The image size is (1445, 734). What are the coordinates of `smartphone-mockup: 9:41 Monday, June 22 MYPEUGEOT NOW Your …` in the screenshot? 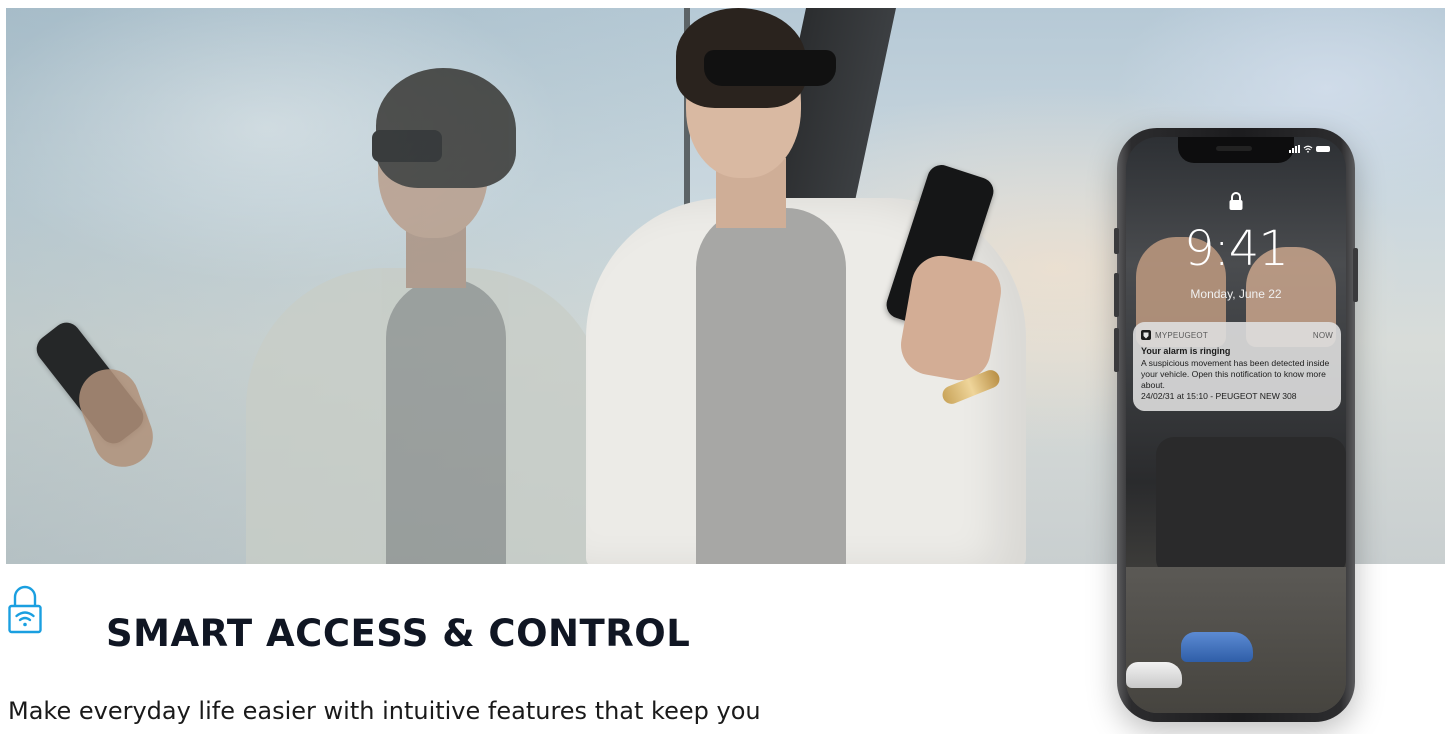 It's located at (1236, 425).